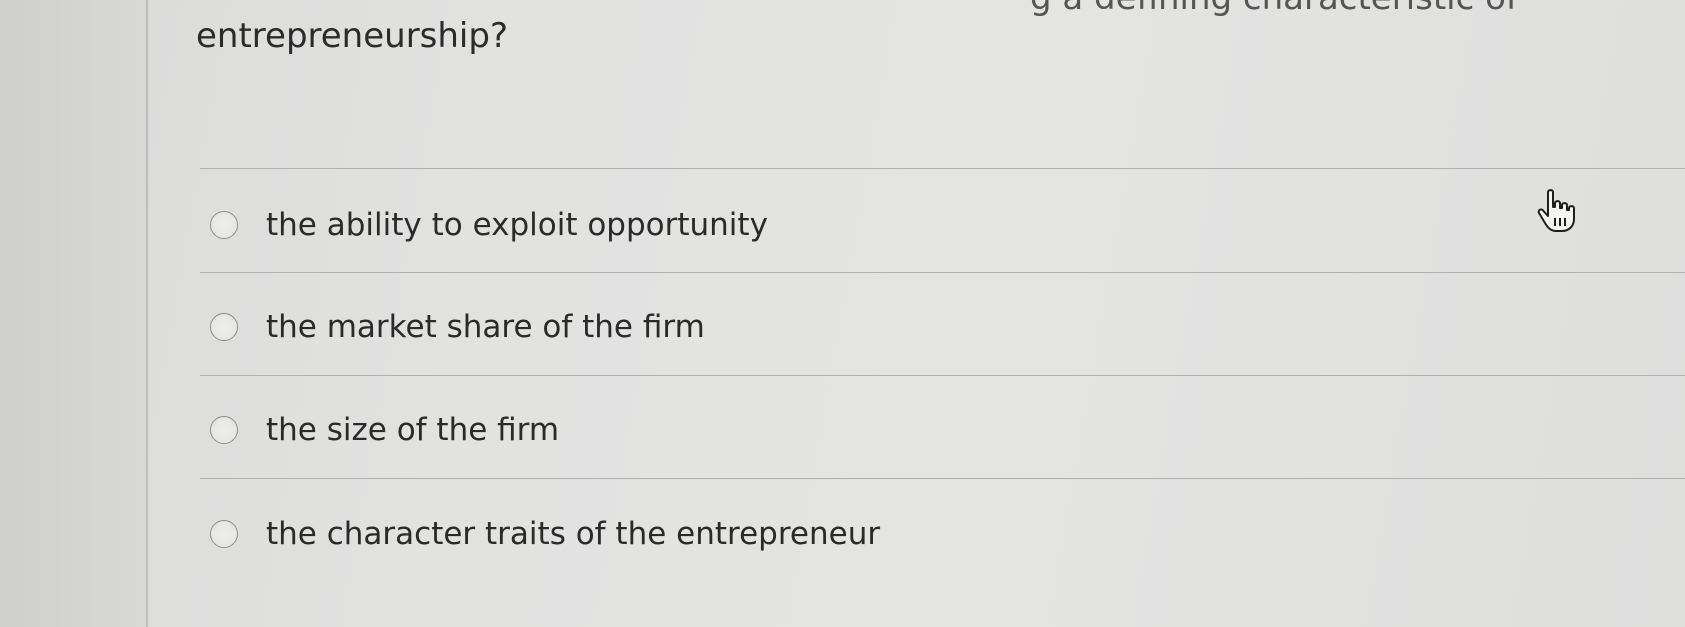  I want to click on answer-label: the ability to exploit opportunity, so click(517, 225).